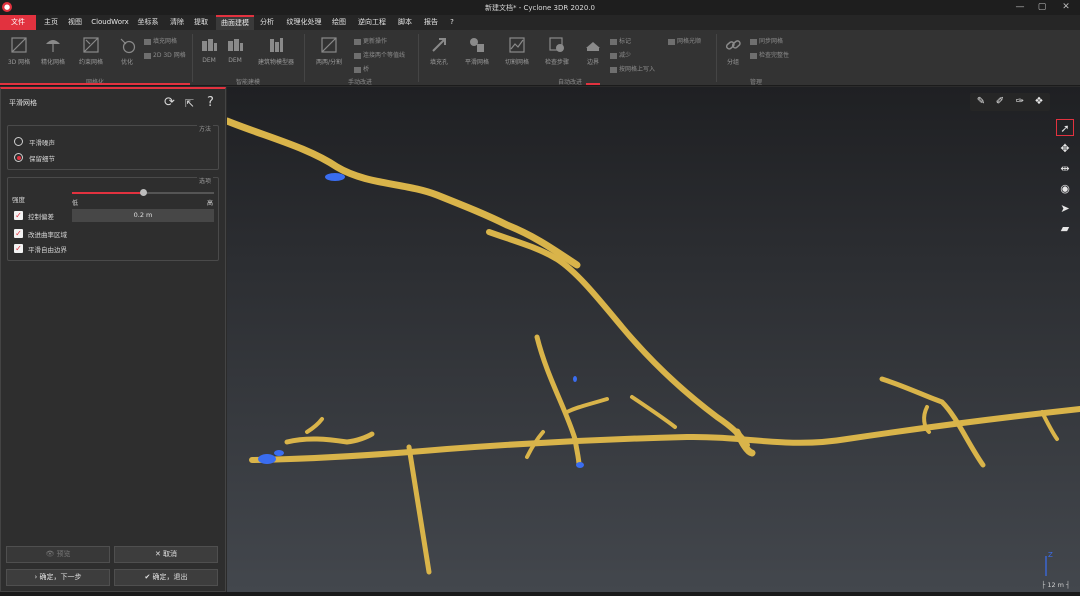 The image size is (1080, 596). Describe the element at coordinates (1065, 168) in the screenshot. I see `zoom-fit-icon: ⇹` at that location.